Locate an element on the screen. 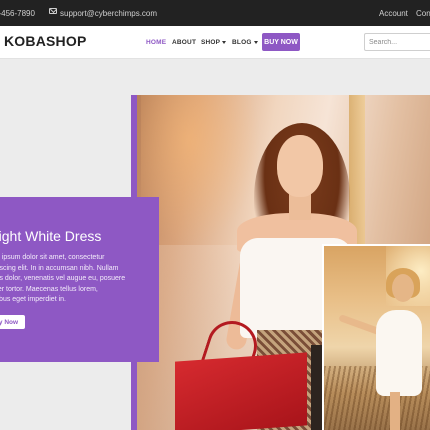  hero-description-line: cibus eget imperdiet in. is located at coordinates (33, 300).